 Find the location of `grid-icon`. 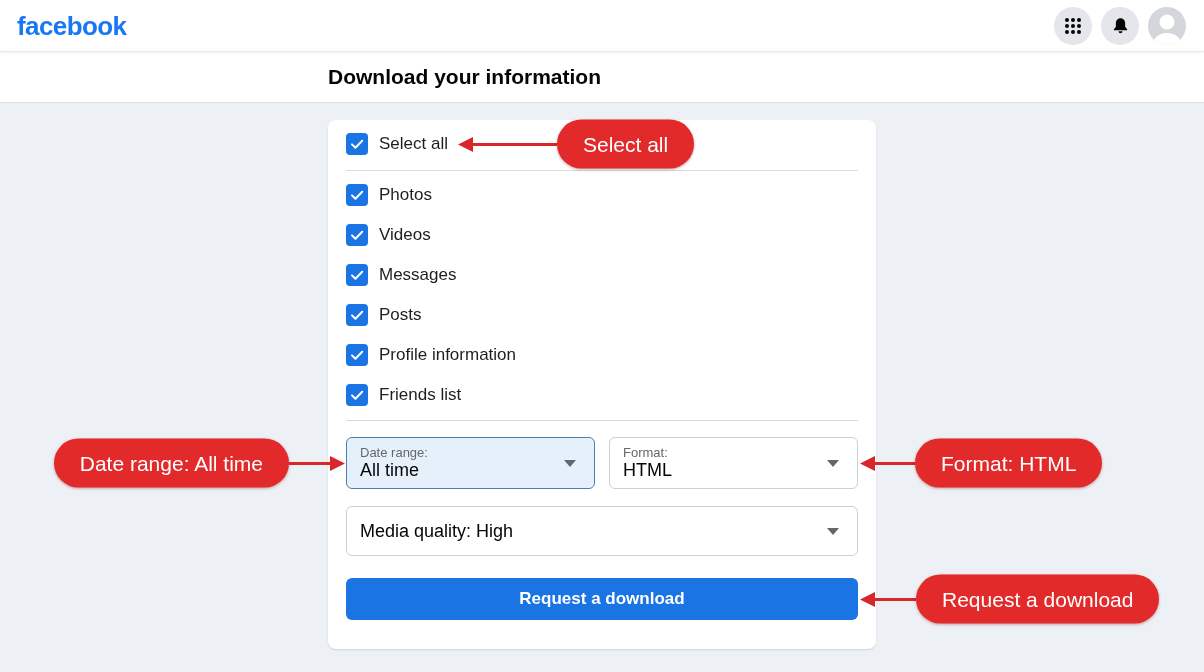

grid-icon is located at coordinates (1073, 25).